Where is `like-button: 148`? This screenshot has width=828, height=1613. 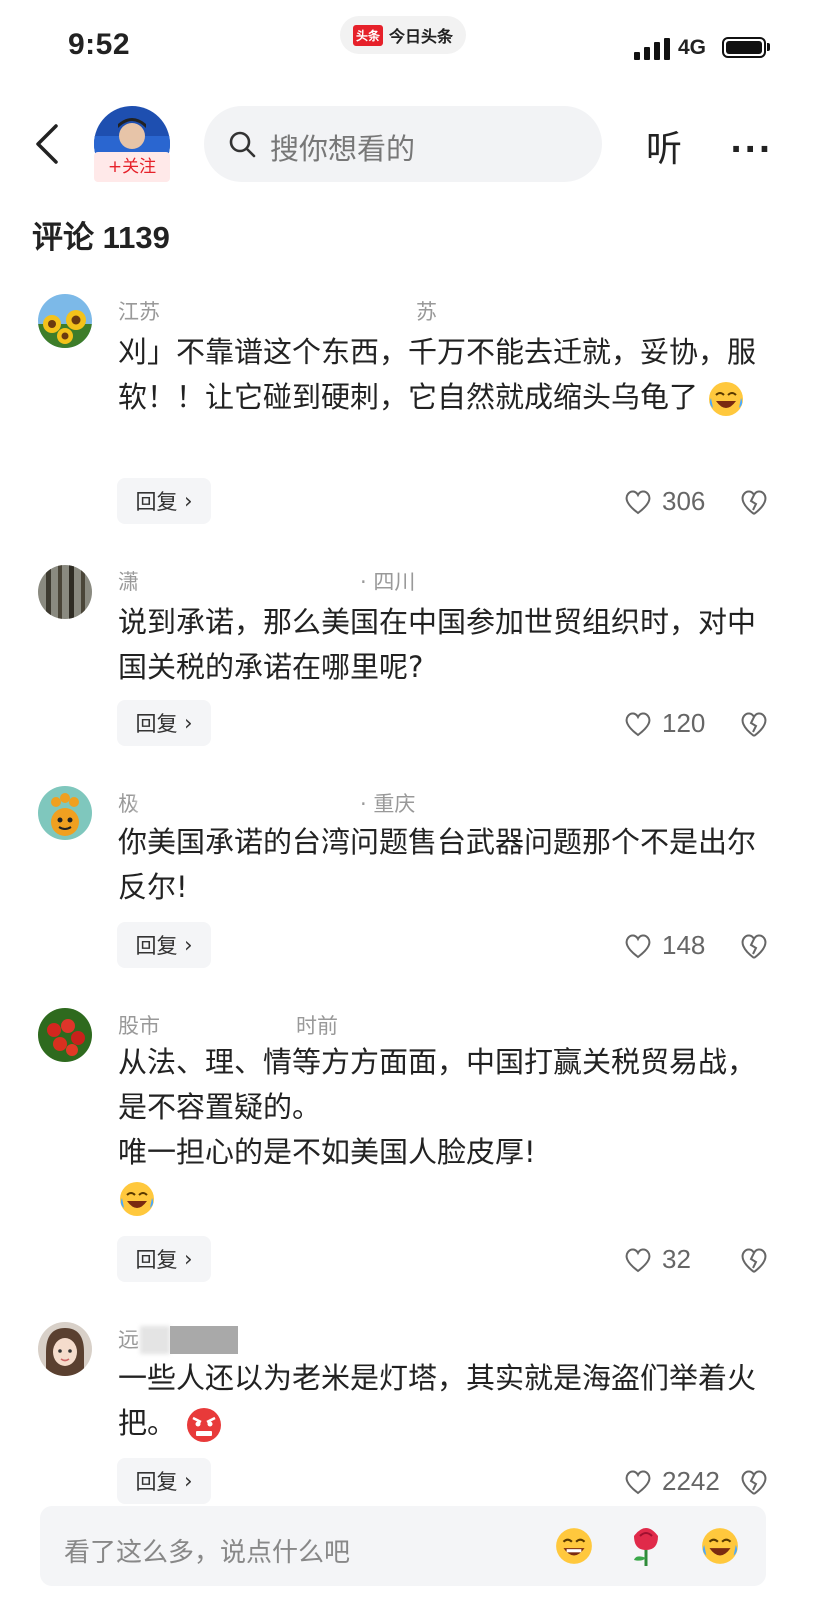
like-button: 148 is located at coordinates (664, 945).